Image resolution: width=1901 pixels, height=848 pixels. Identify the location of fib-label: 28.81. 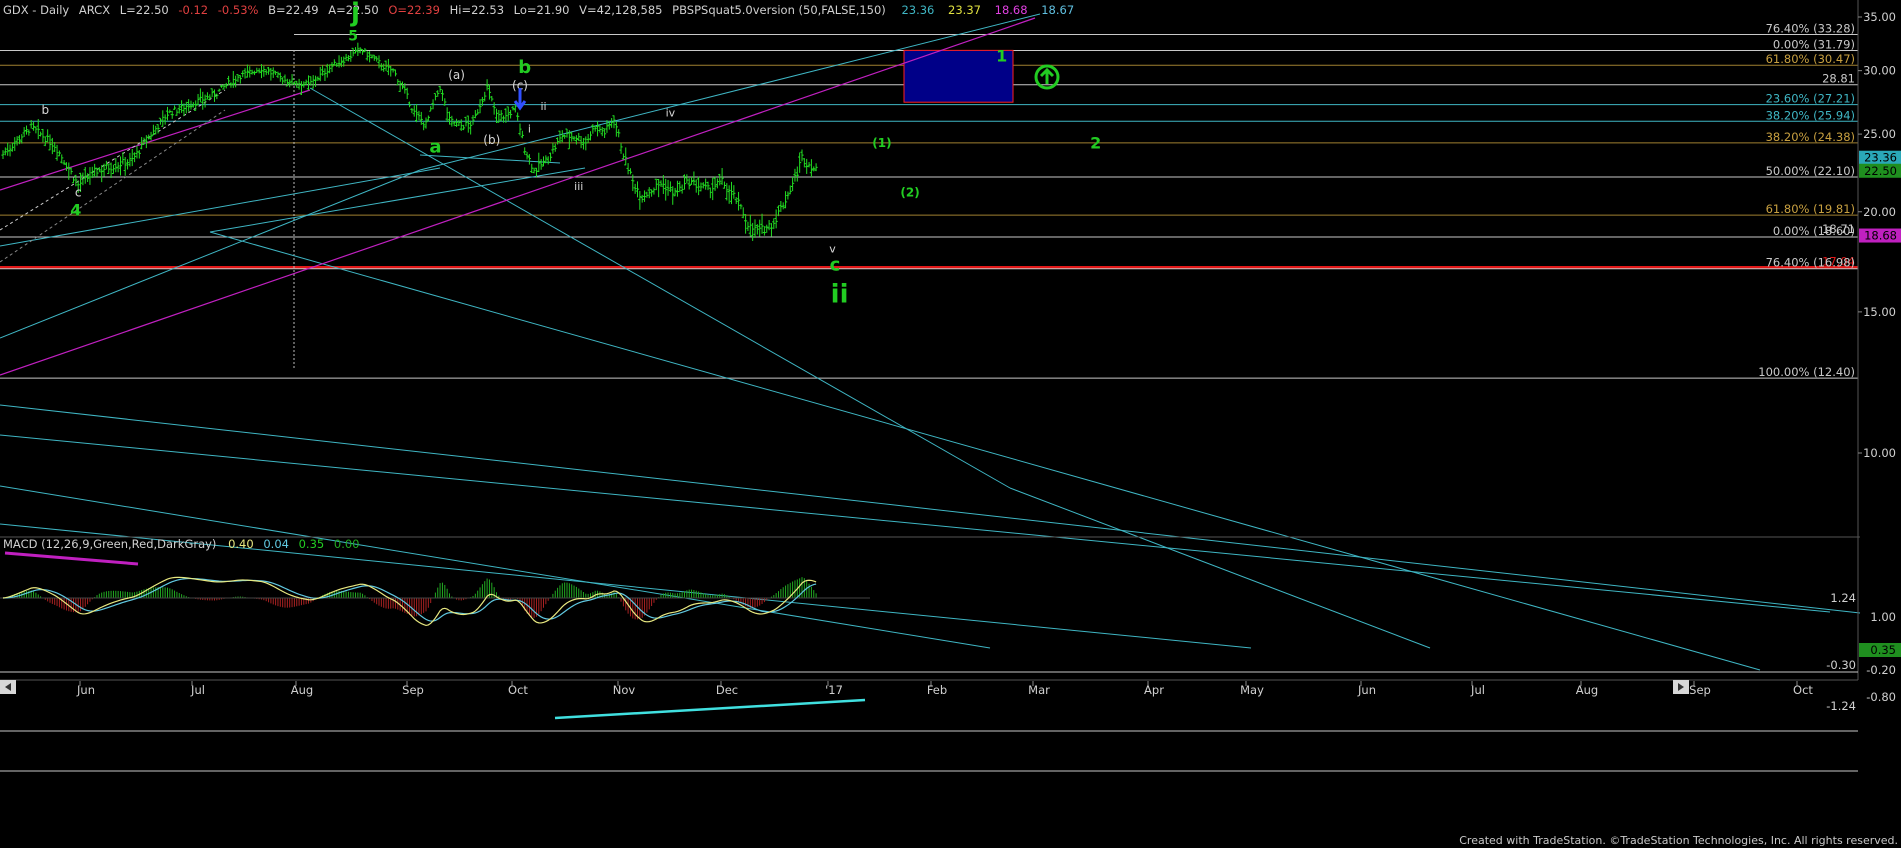
(1838, 79).